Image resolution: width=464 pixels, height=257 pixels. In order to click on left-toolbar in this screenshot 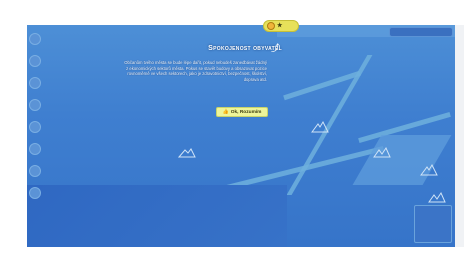, I will do `click(36, 118)`.